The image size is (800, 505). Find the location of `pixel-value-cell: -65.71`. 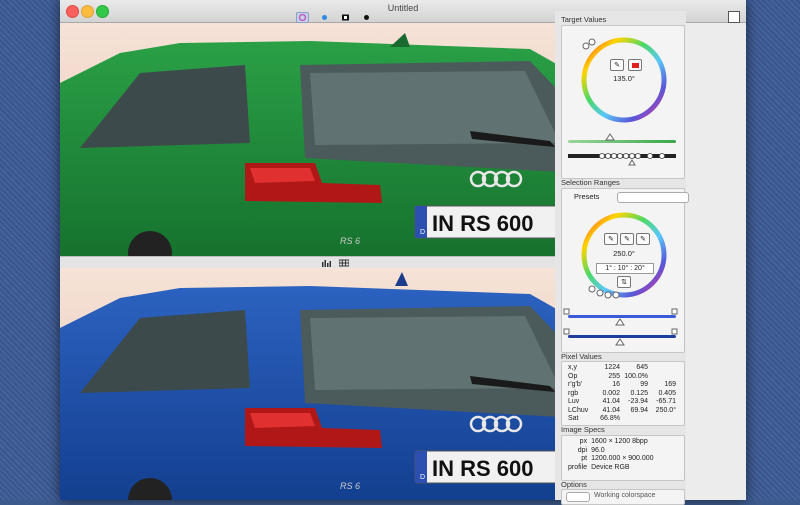

pixel-value-cell: -65.71 is located at coordinates (666, 401).